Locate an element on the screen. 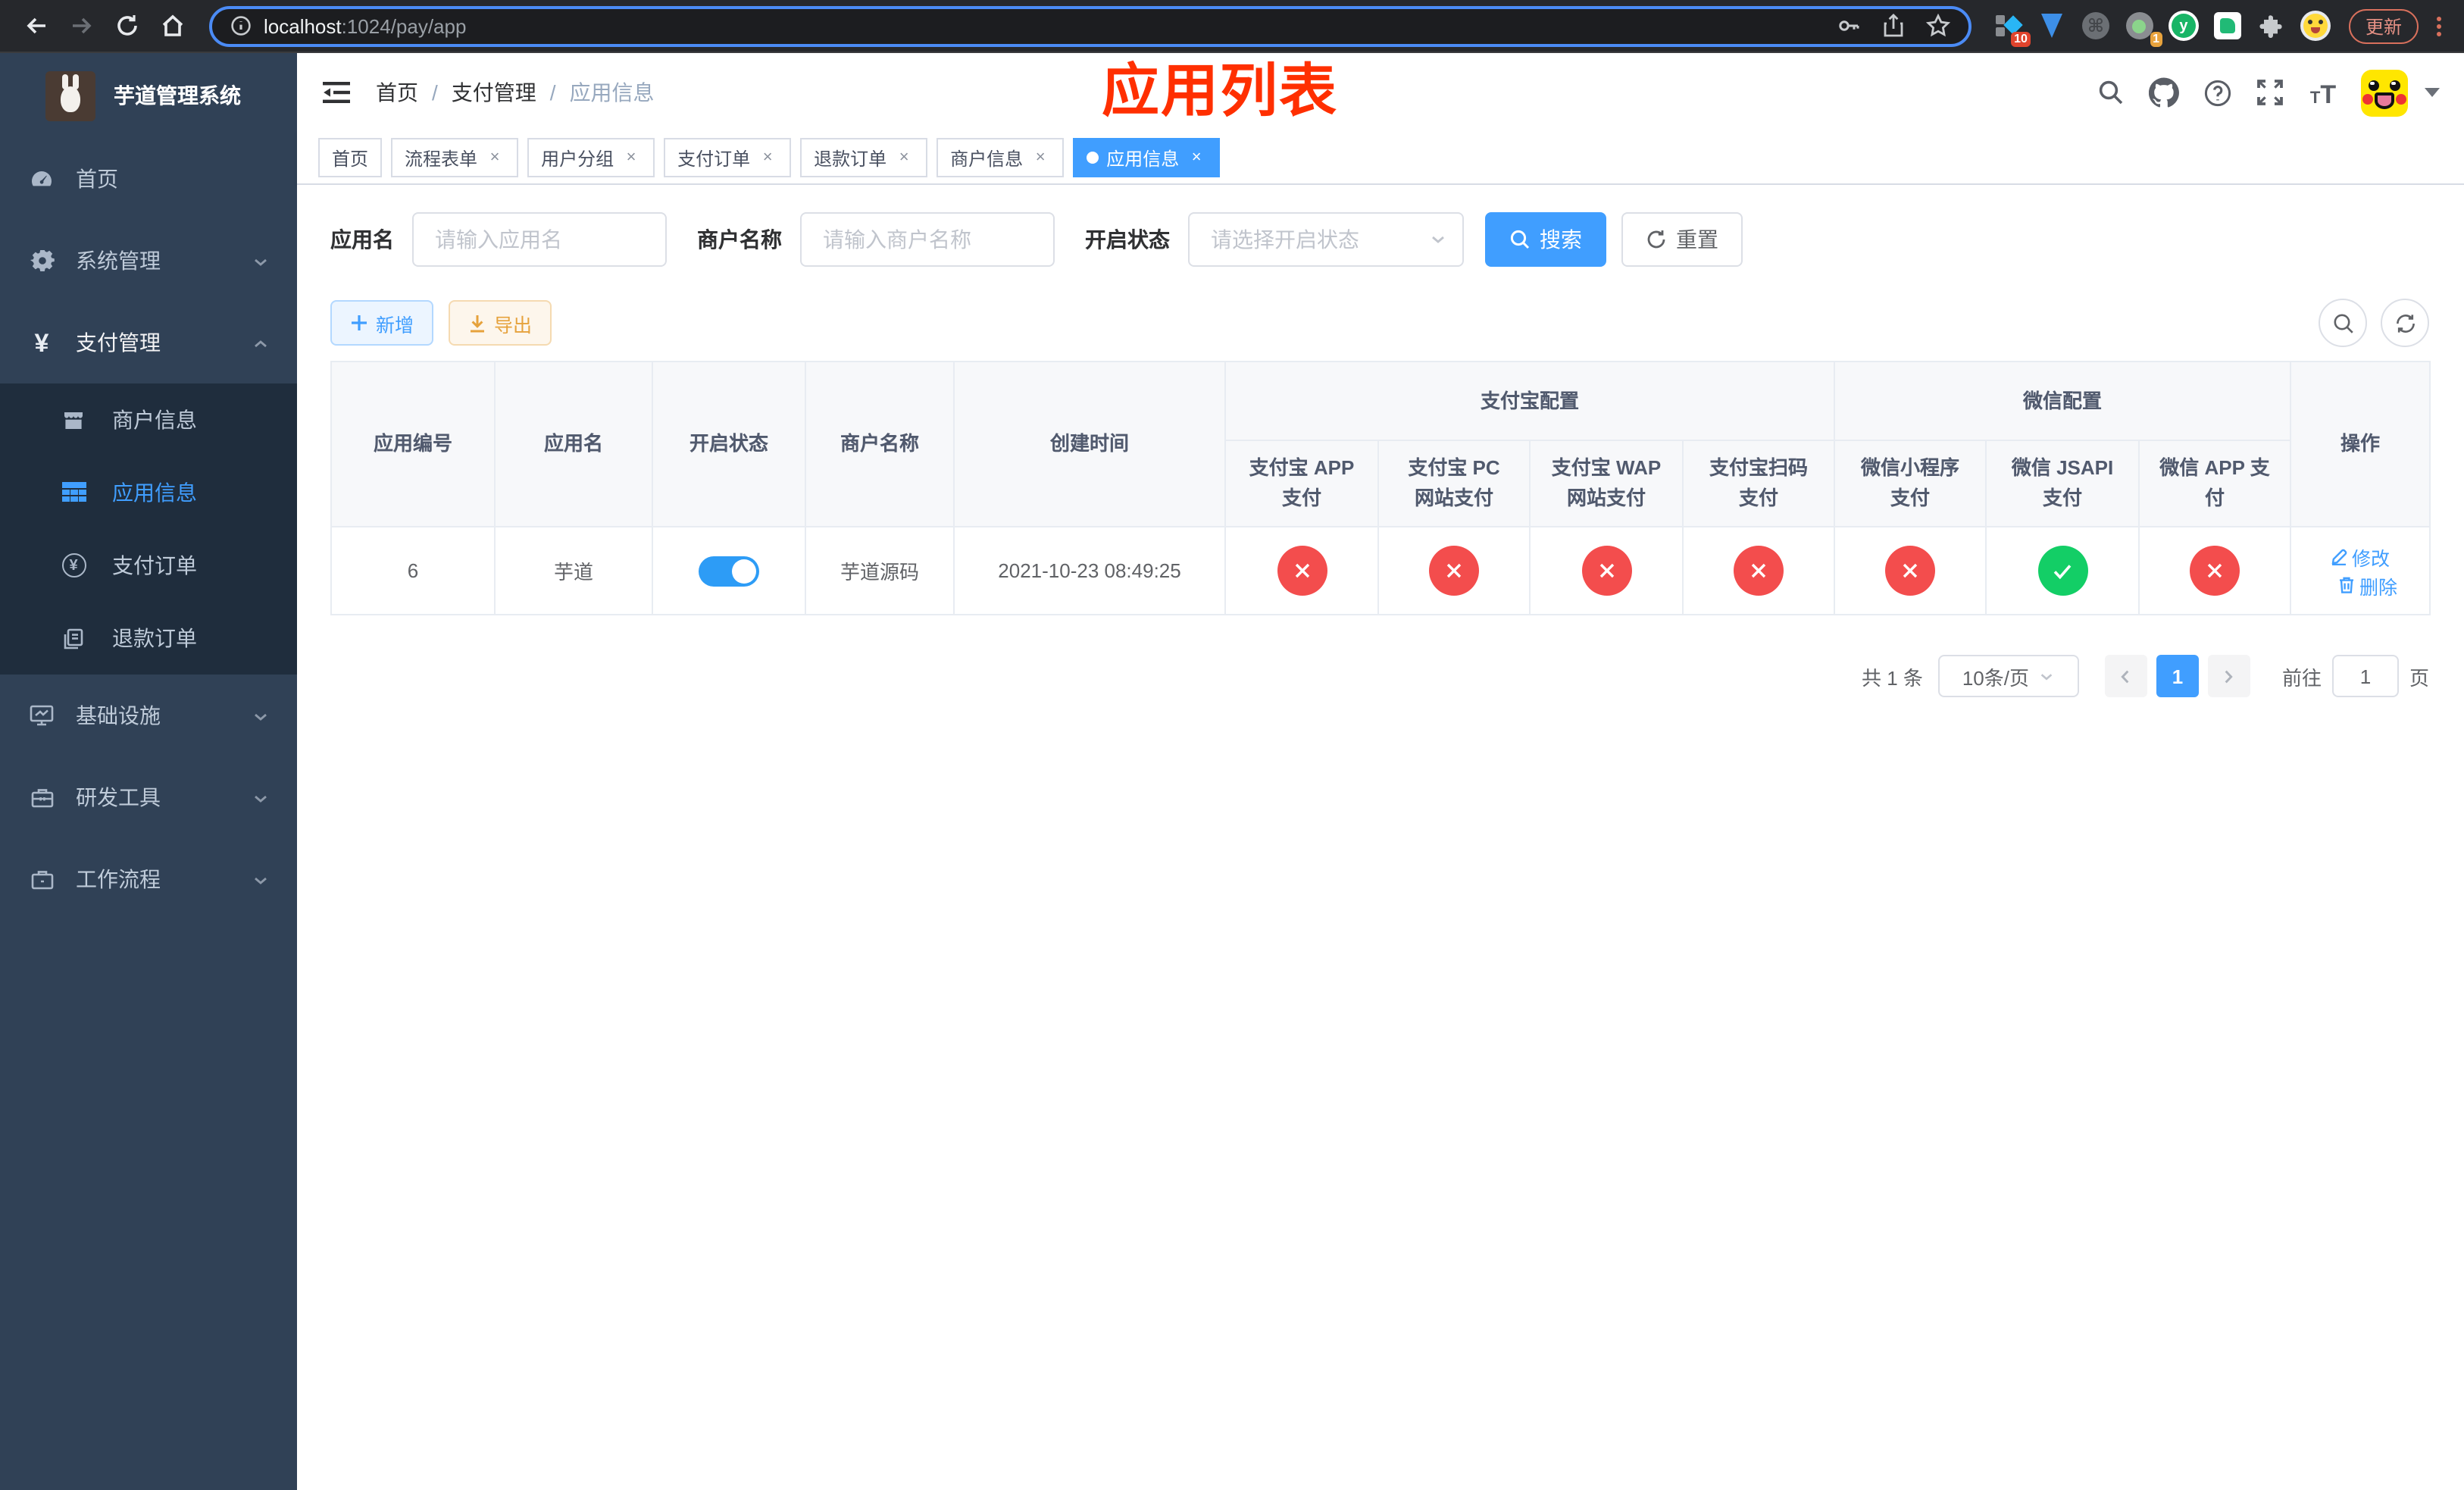 This screenshot has height=1490, width=2464. sidebar-collapse-icon is located at coordinates (336, 92).